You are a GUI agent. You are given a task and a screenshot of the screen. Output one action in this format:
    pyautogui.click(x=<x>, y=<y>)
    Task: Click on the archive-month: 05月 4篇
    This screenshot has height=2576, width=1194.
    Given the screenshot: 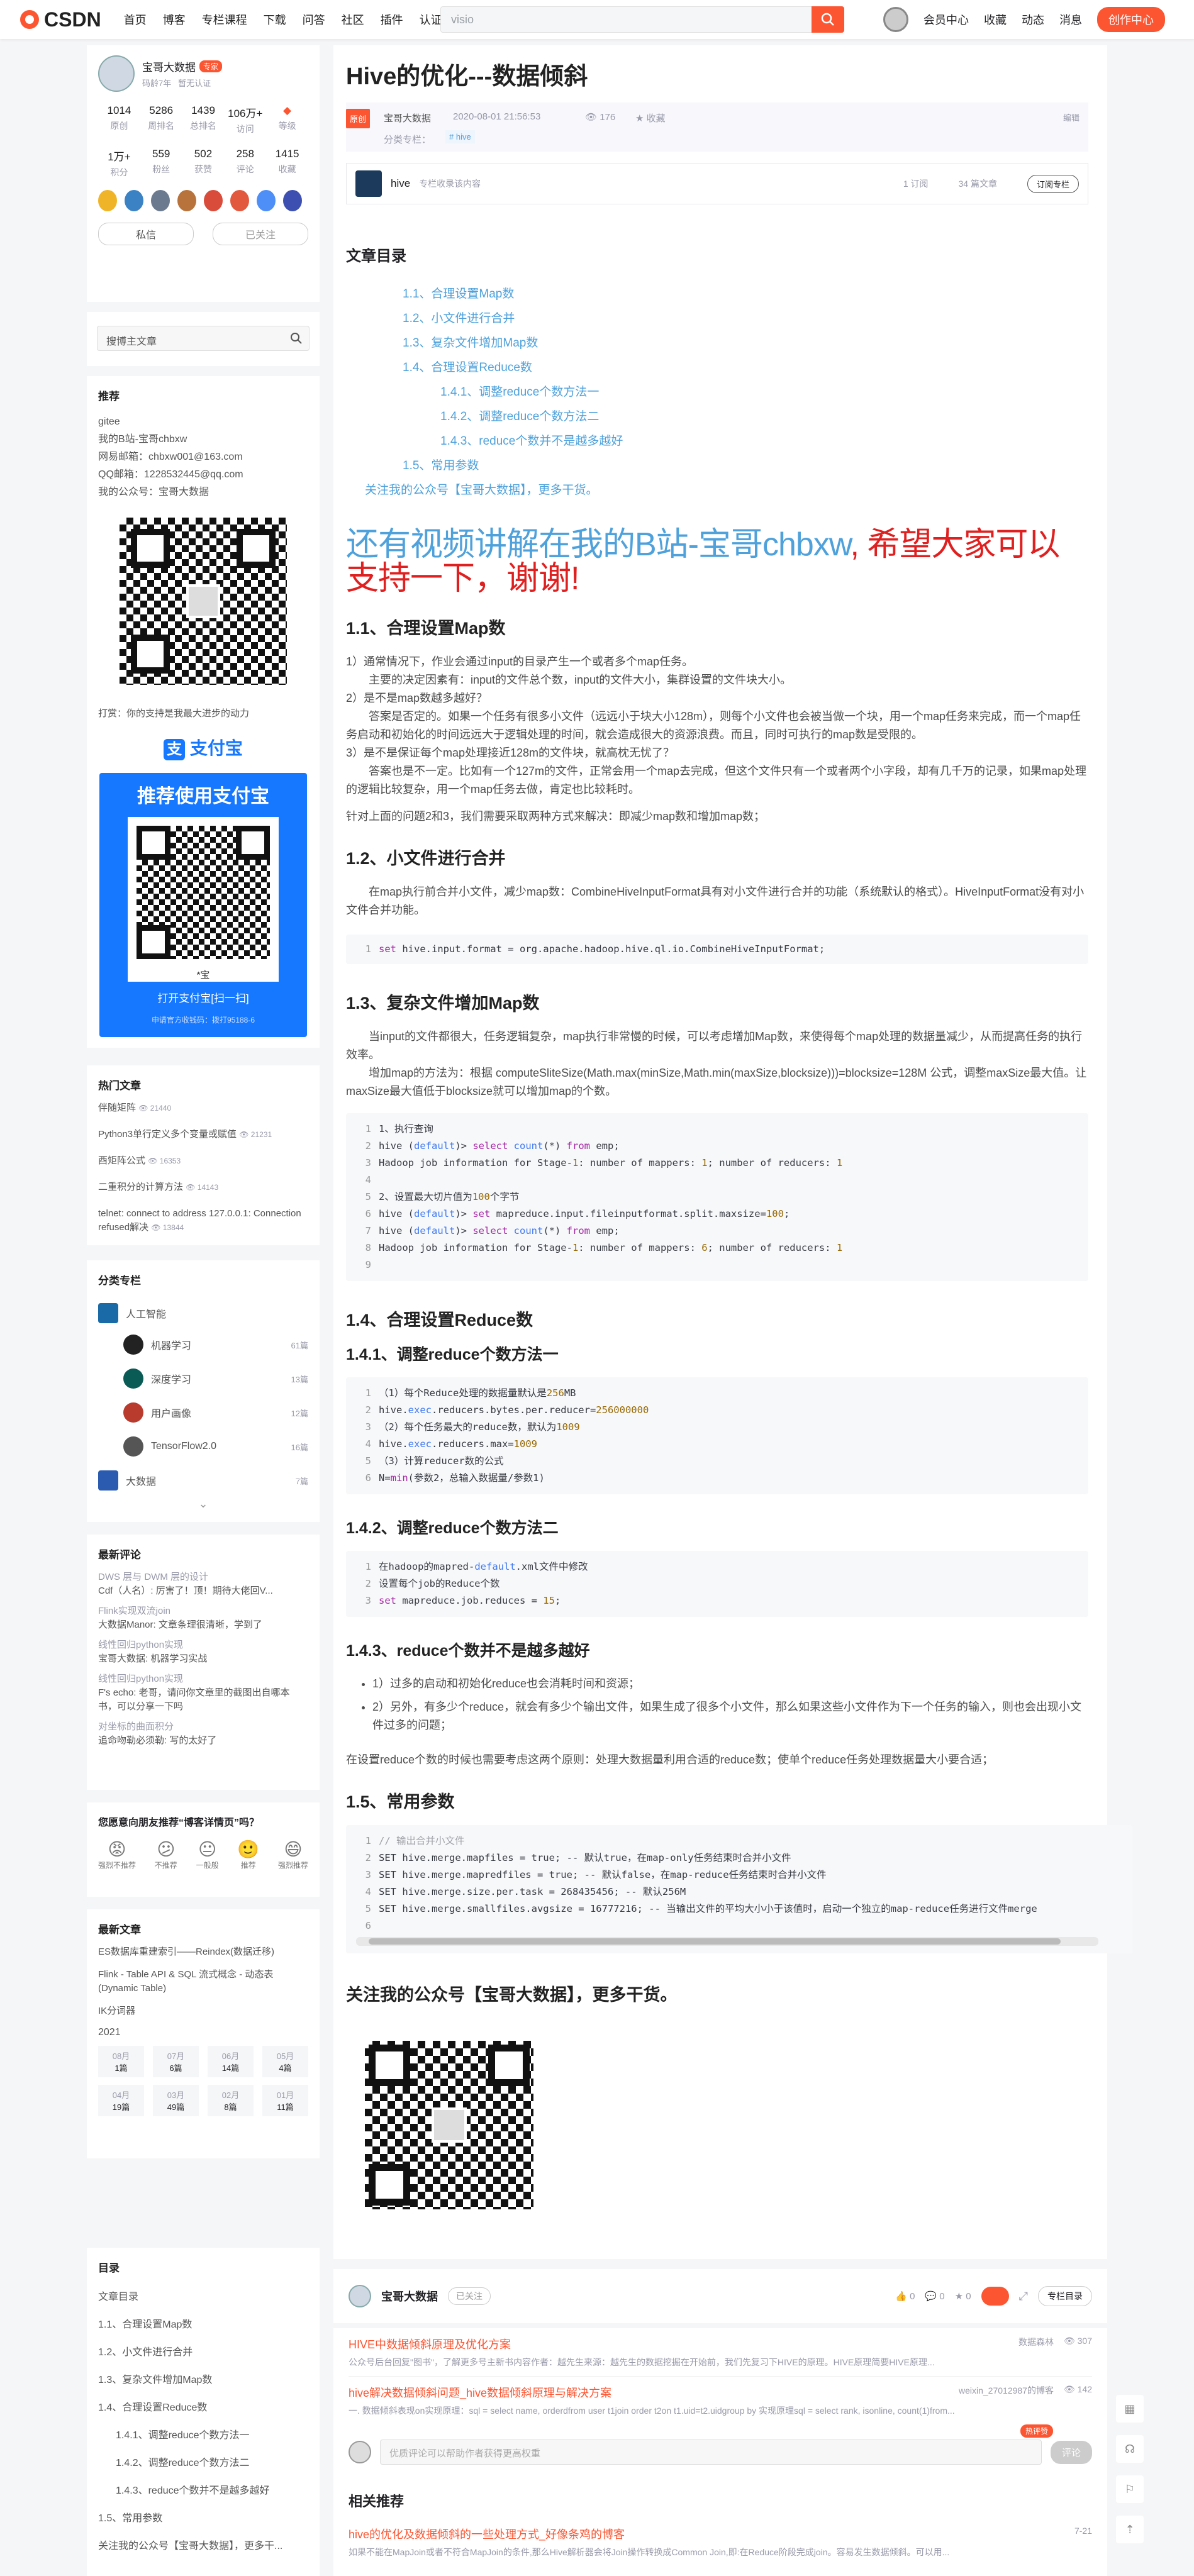 What is the action you would take?
    pyautogui.click(x=285, y=2061)
    